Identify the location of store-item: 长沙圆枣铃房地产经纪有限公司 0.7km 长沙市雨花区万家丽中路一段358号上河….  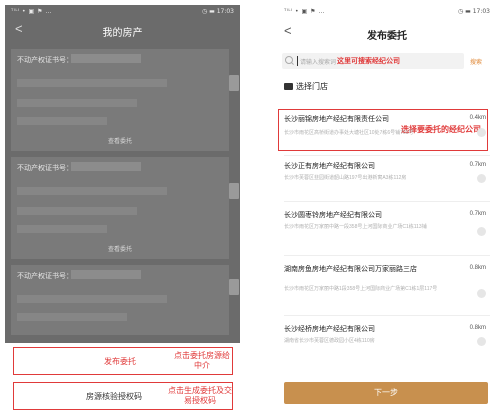
(387, 231).